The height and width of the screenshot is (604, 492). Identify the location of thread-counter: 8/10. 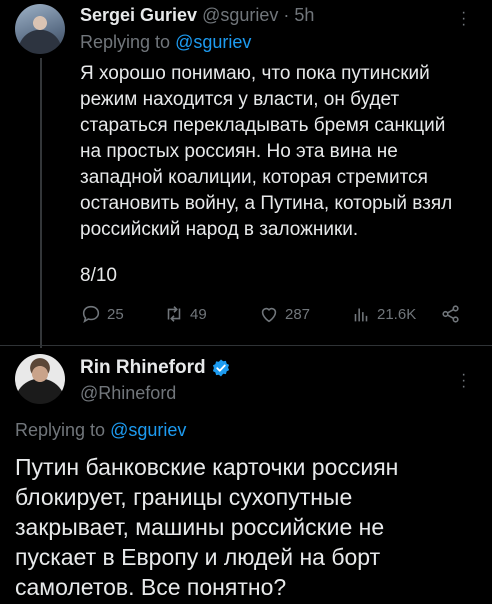
(98, 275).